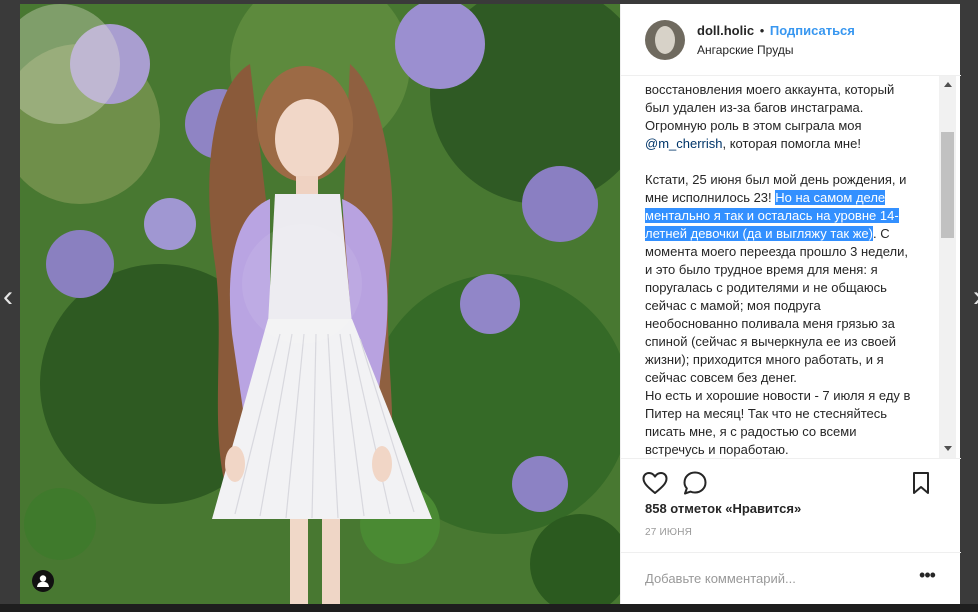 The image size is (978, 612). I want to click on comment-bar: •••, so click(791, 578).